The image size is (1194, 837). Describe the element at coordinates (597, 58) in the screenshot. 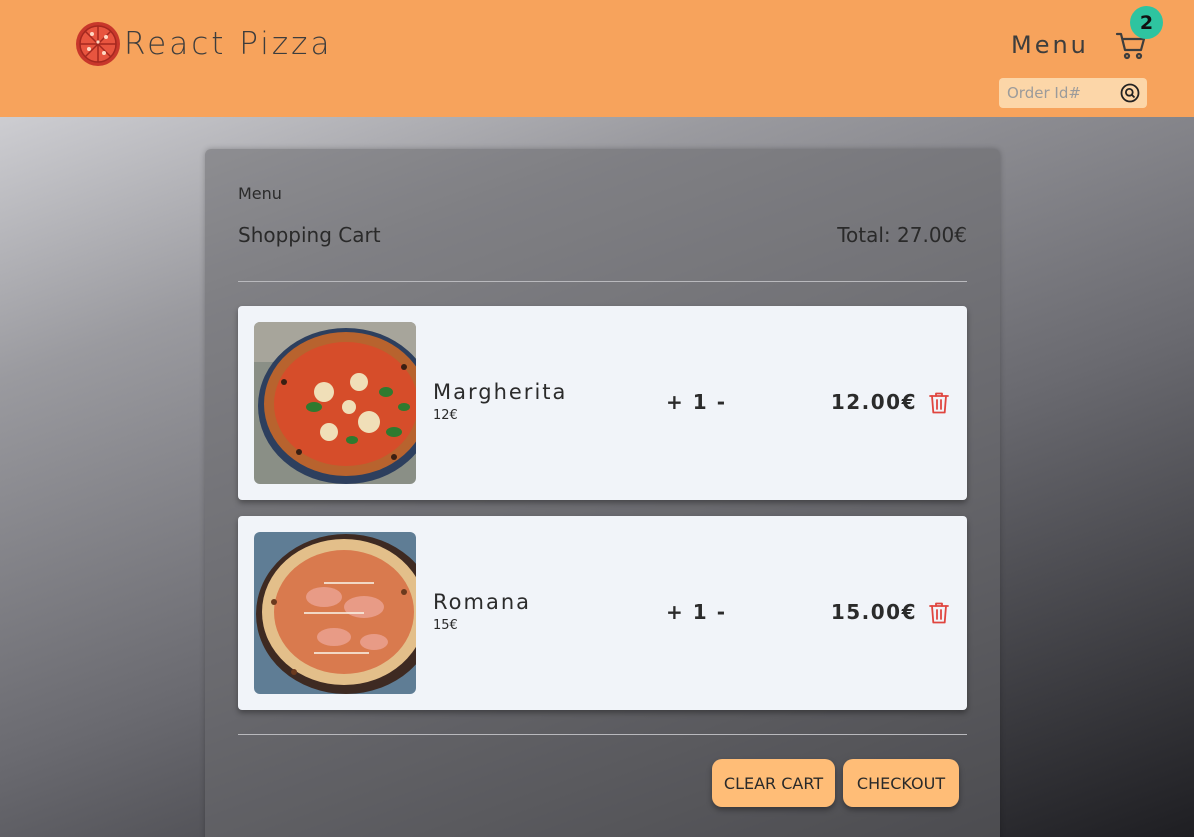

I see `top-header: React Pizza Menu 2` at that location.